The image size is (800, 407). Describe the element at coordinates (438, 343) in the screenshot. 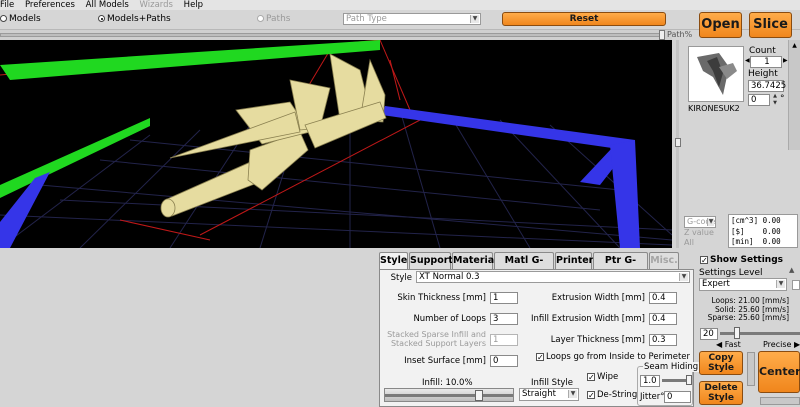

I see `stacked-label-line2: Stacked Support Layers` at that location.